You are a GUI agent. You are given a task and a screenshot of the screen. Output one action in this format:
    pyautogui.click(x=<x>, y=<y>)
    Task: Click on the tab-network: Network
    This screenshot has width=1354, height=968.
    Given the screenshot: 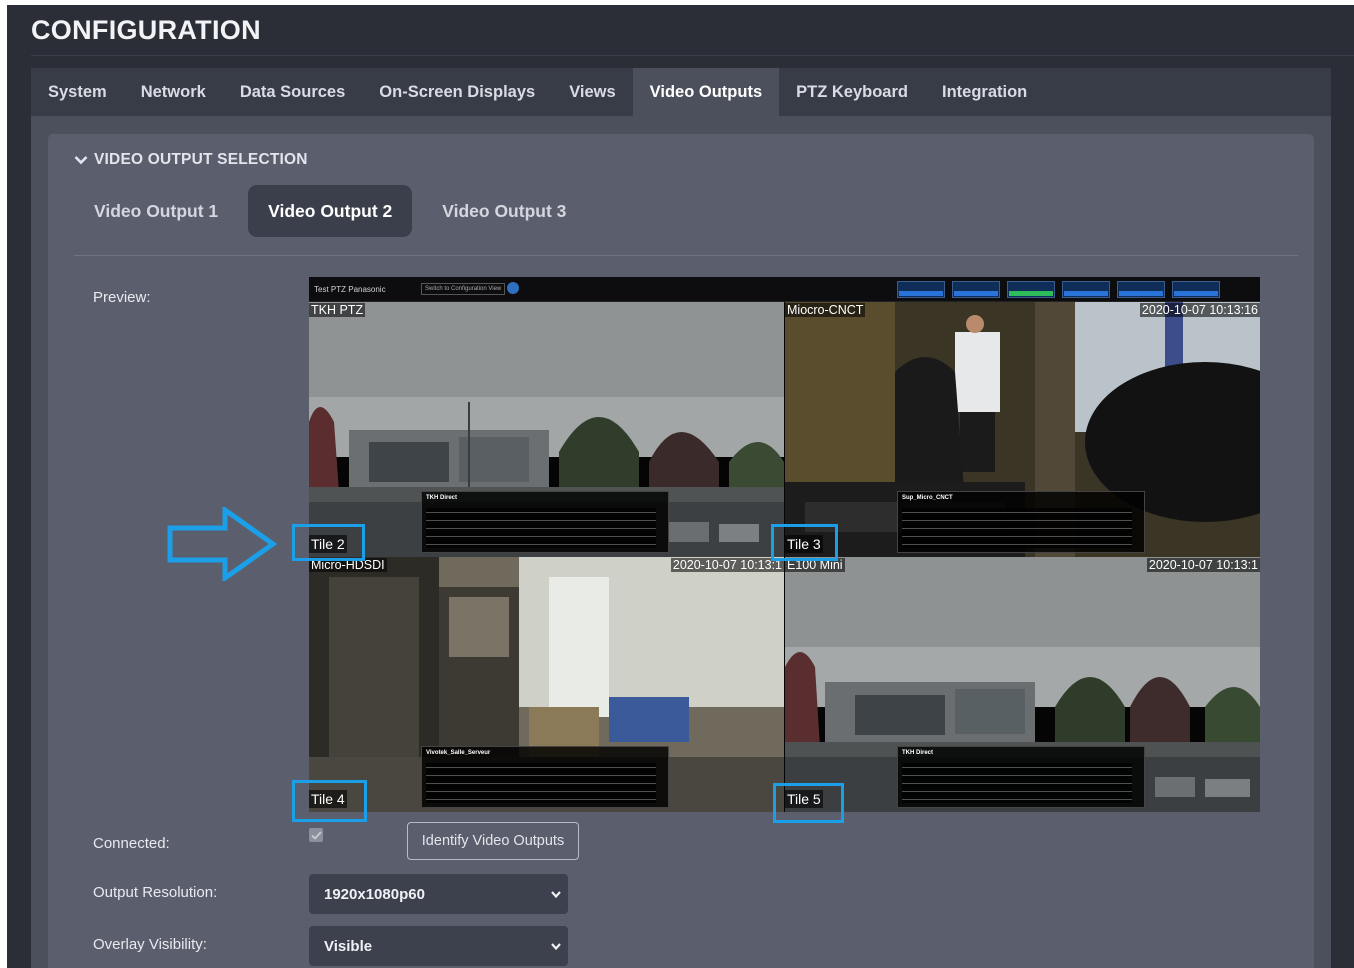 What is the action you would take?
    pyautogui.click(x=173, y=92)
    